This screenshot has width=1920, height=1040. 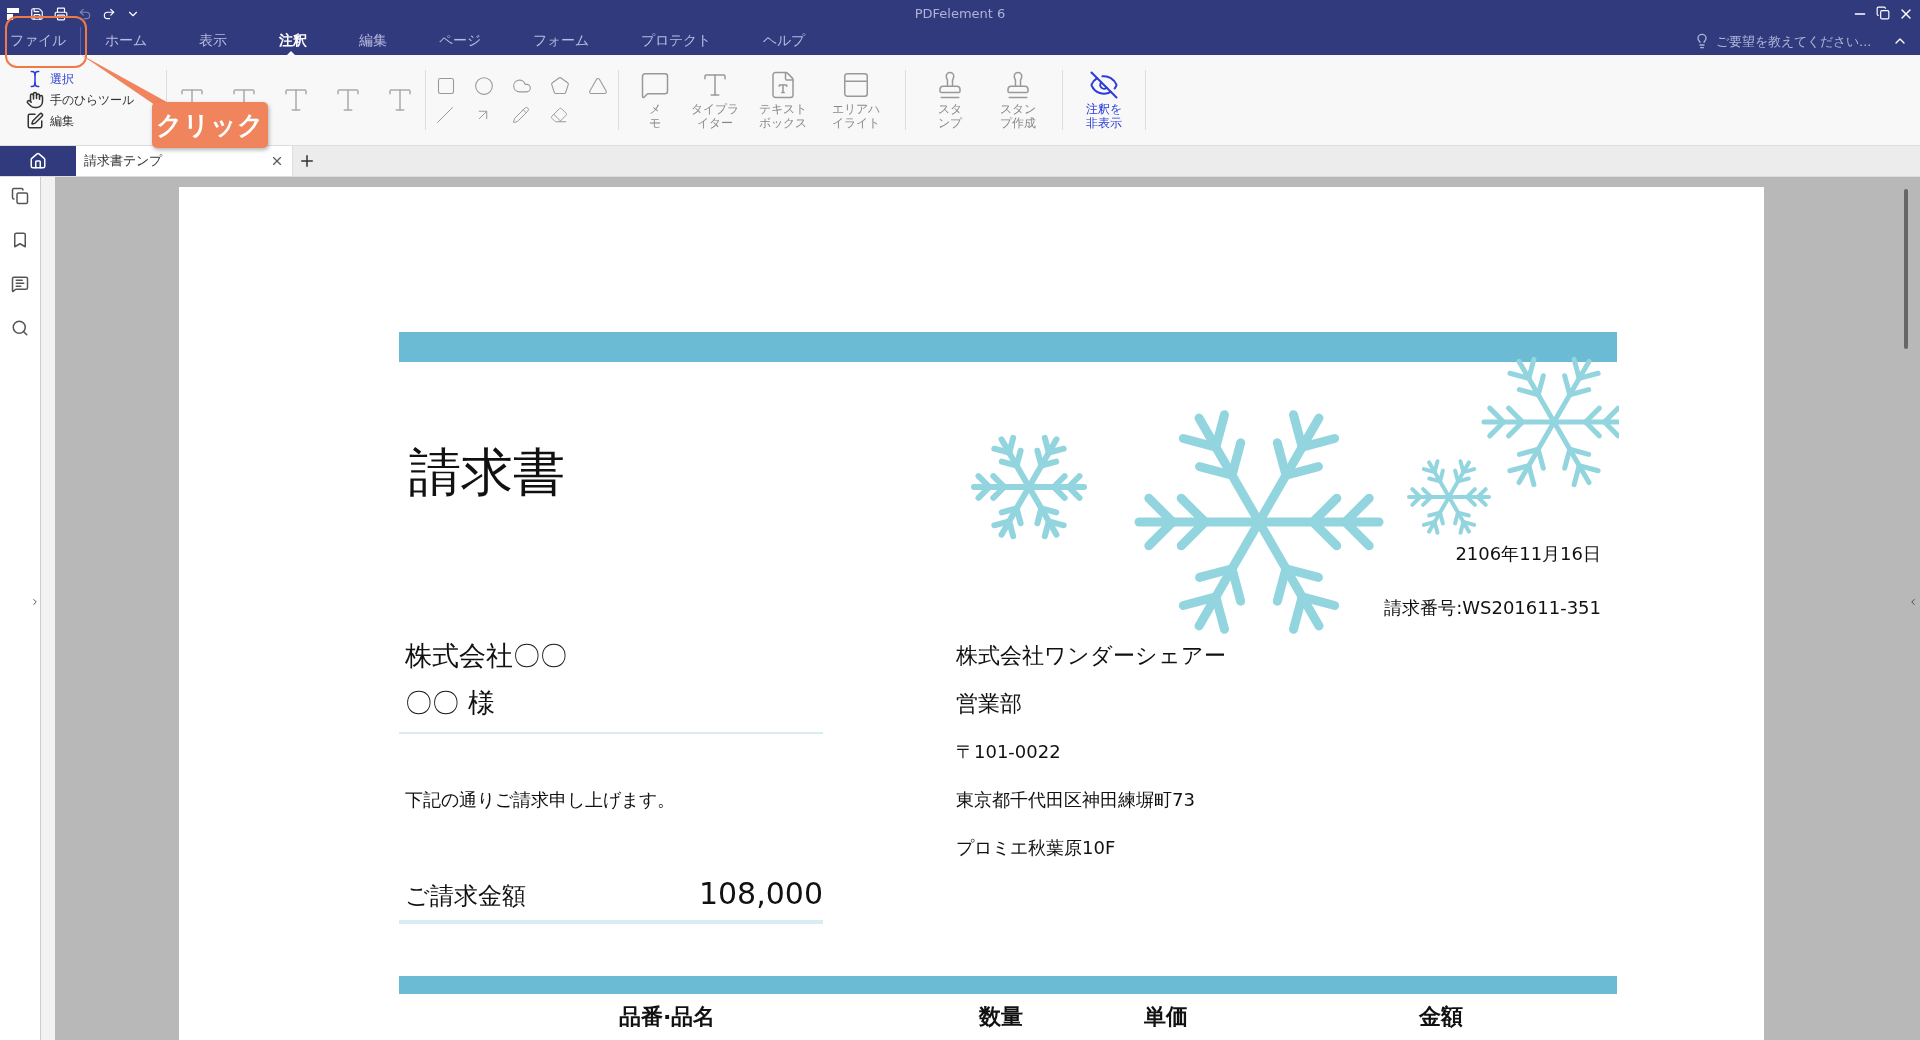 What do you see at coordinates (35, 121) in the screenshot?
I see `pen-square-icon` at bounding box center [35, 121].